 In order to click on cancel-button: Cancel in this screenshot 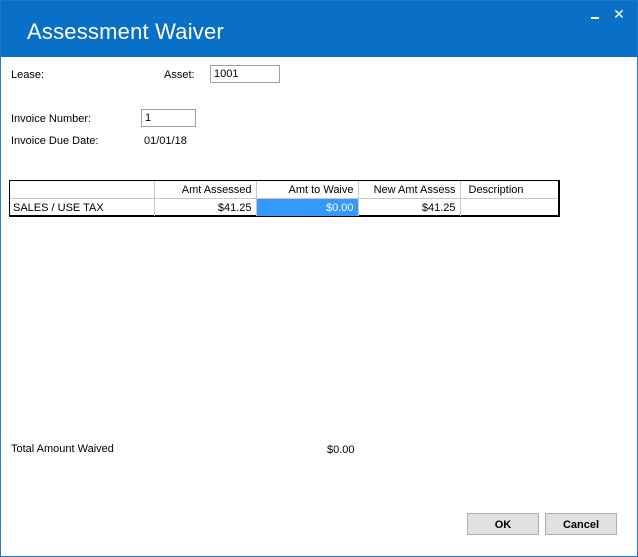, I will do `click(581, 524)`.